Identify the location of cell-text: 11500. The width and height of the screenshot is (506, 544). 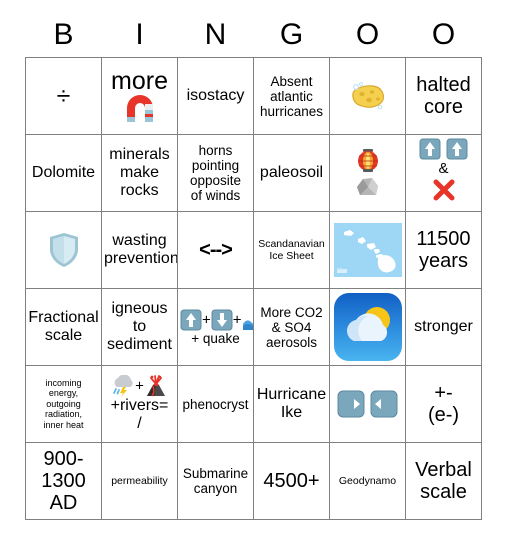
(443, 239).